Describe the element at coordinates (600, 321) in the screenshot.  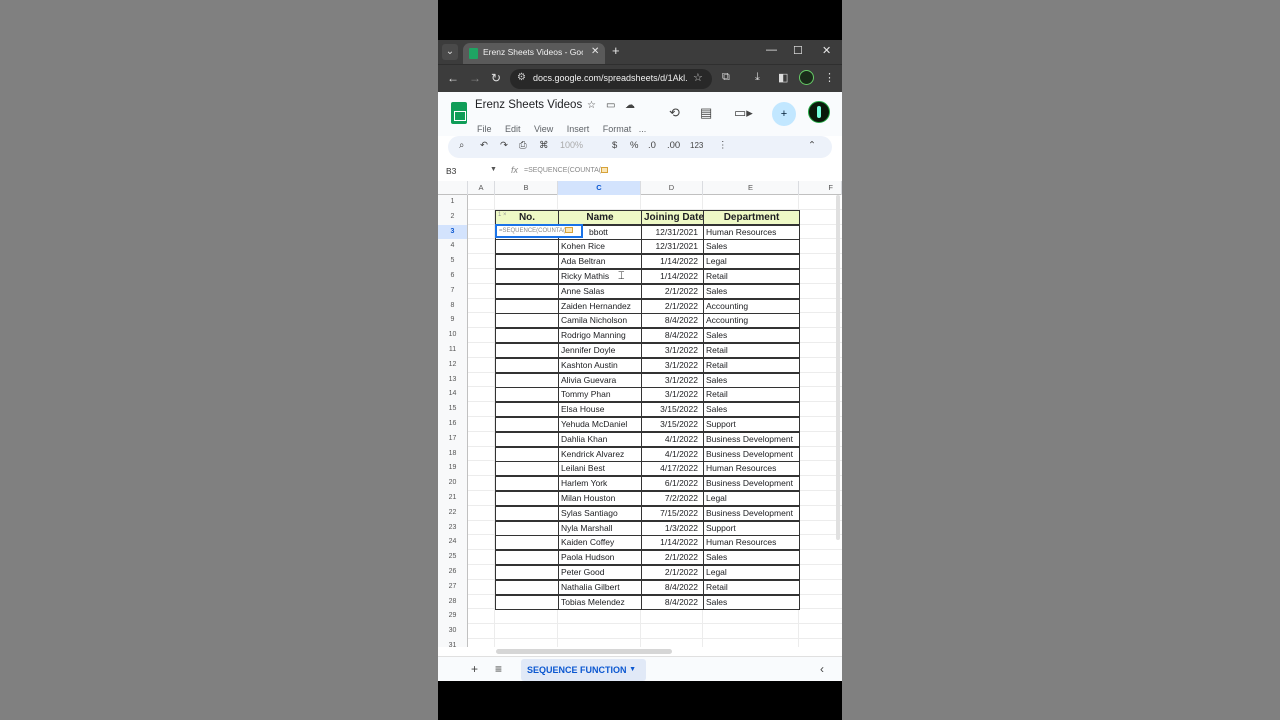
I see `table-cell-name: Camila Nicholson` at that location.